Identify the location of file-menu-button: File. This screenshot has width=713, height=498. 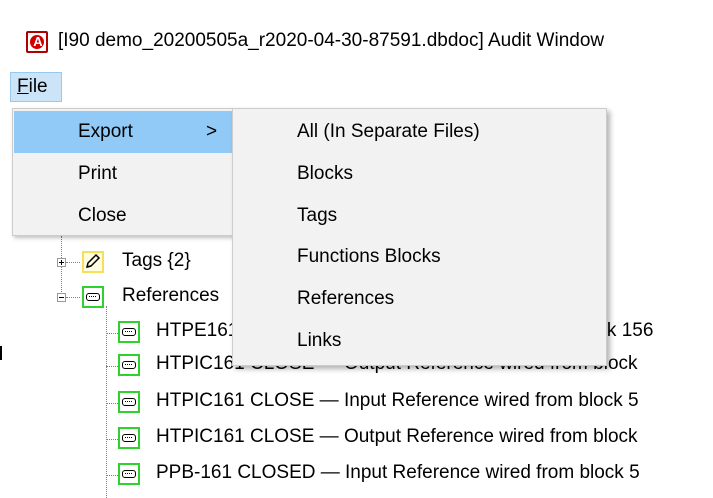
(36, 87).